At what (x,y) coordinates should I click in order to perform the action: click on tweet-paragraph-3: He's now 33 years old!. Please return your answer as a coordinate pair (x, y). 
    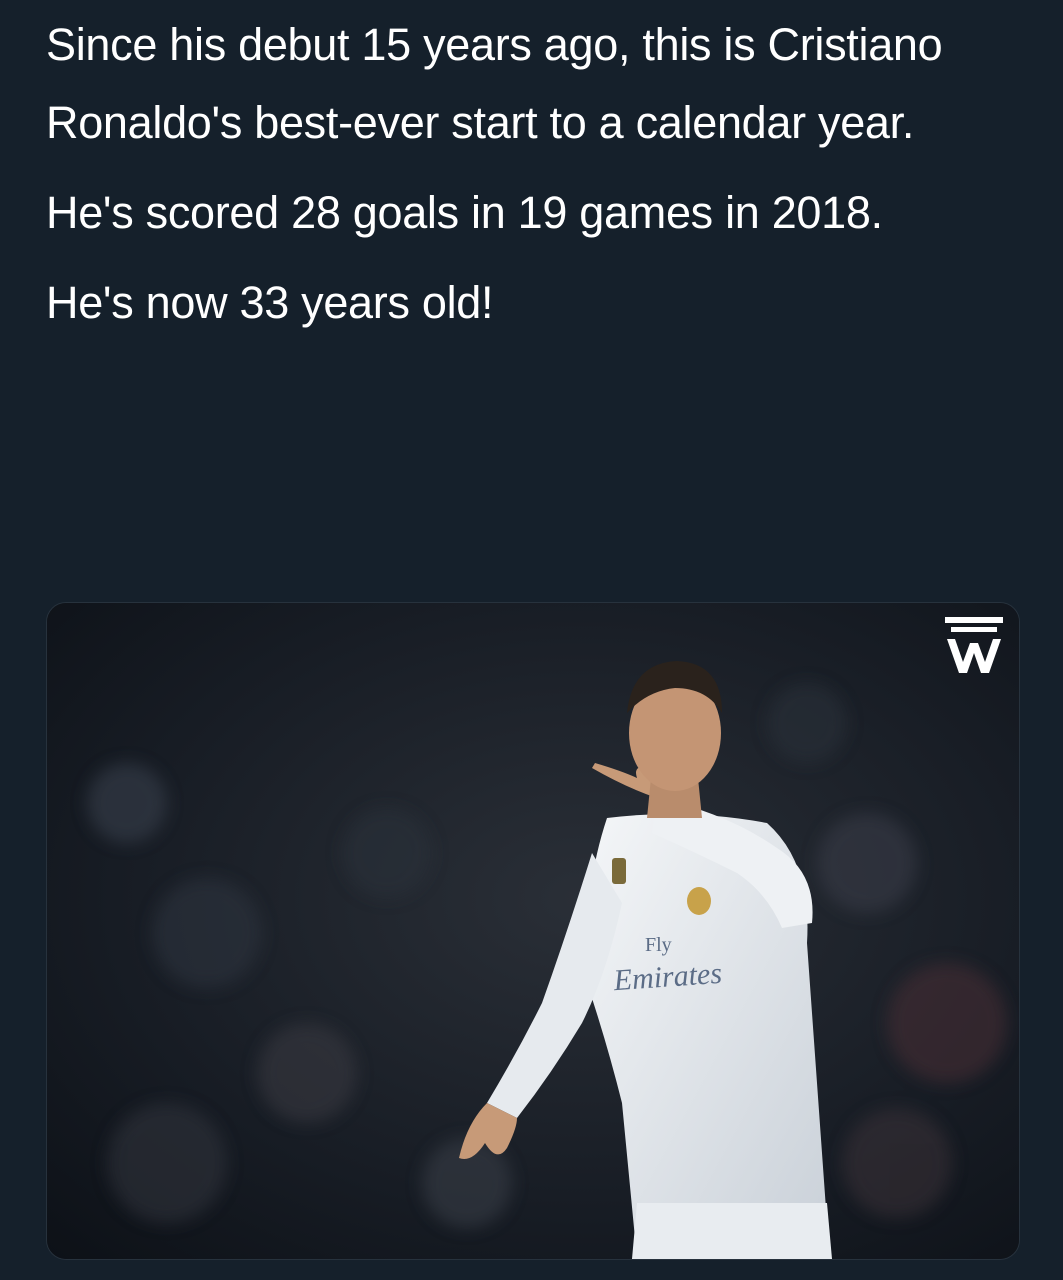
    Looking at the image, I should click on (270, 302).